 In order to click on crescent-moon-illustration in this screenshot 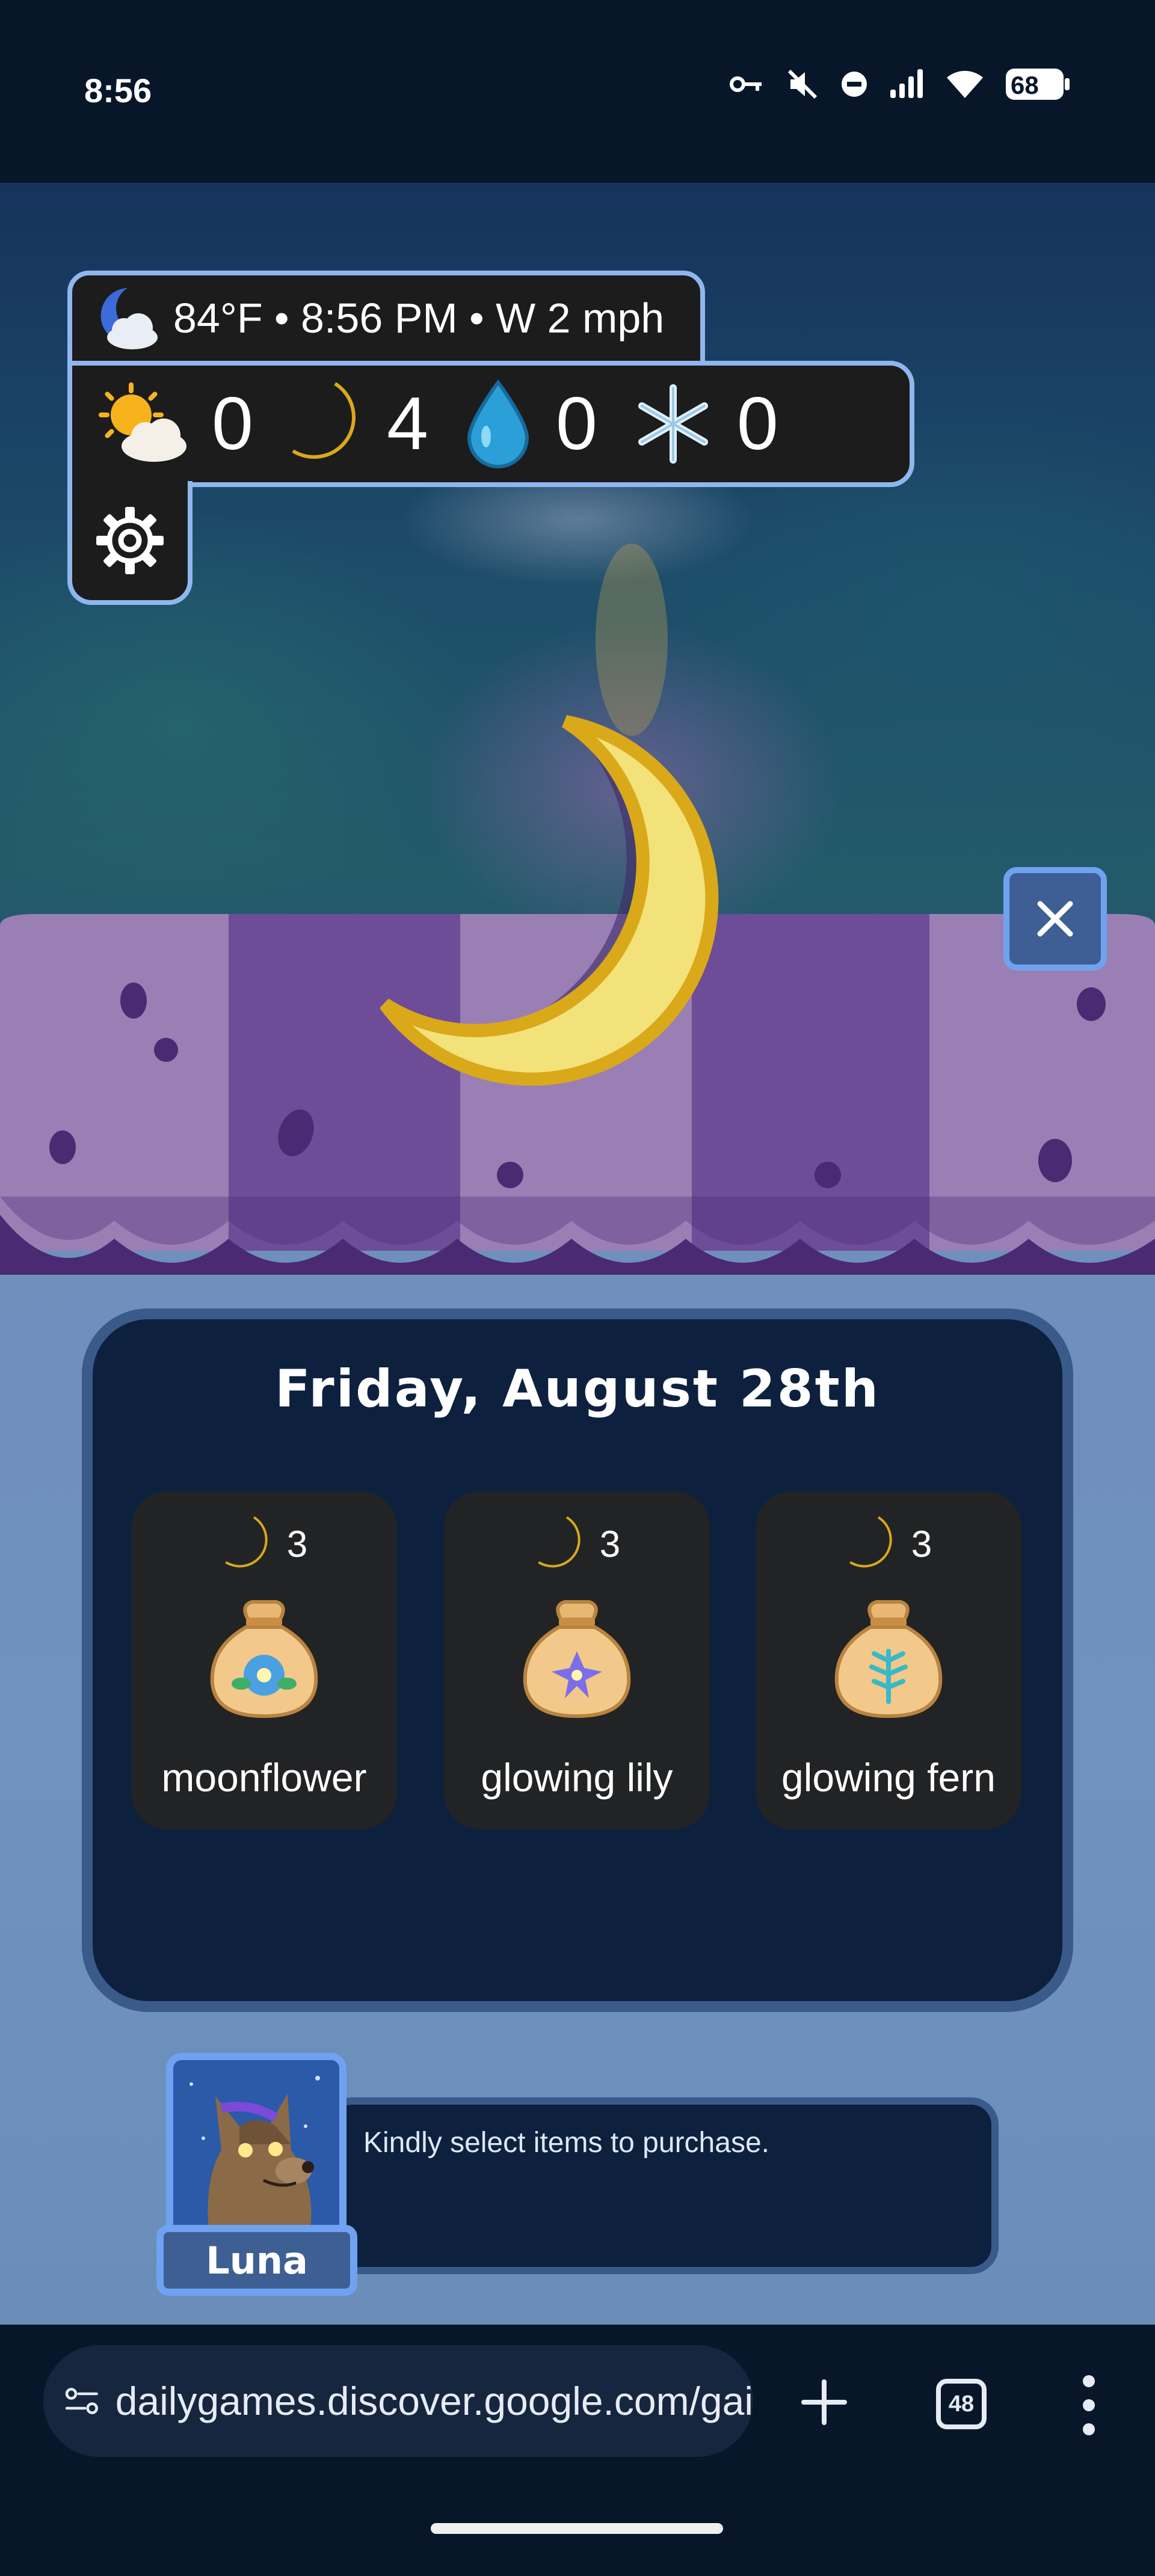, I will do `click(549, 900)`.